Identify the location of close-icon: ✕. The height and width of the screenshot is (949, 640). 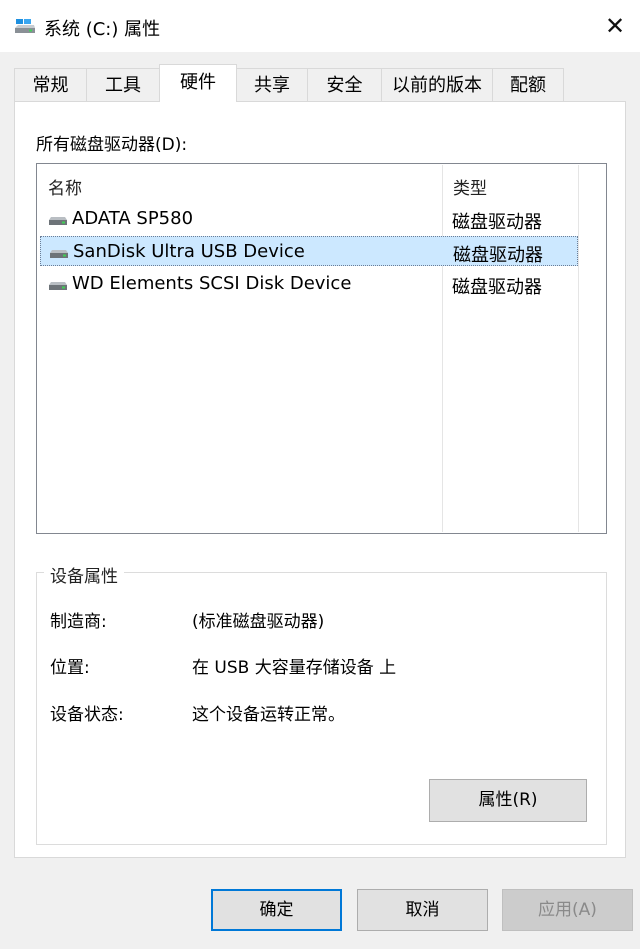
(615, 26).